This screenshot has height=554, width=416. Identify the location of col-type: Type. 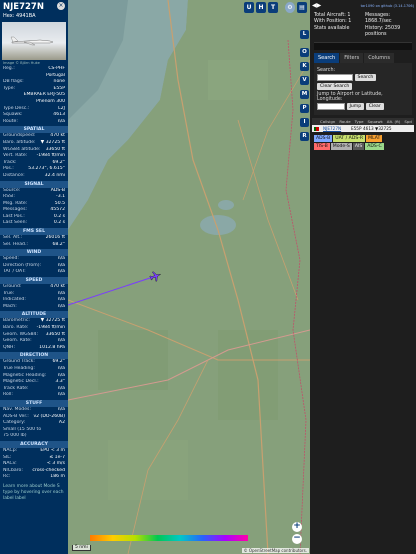
(359, 121).